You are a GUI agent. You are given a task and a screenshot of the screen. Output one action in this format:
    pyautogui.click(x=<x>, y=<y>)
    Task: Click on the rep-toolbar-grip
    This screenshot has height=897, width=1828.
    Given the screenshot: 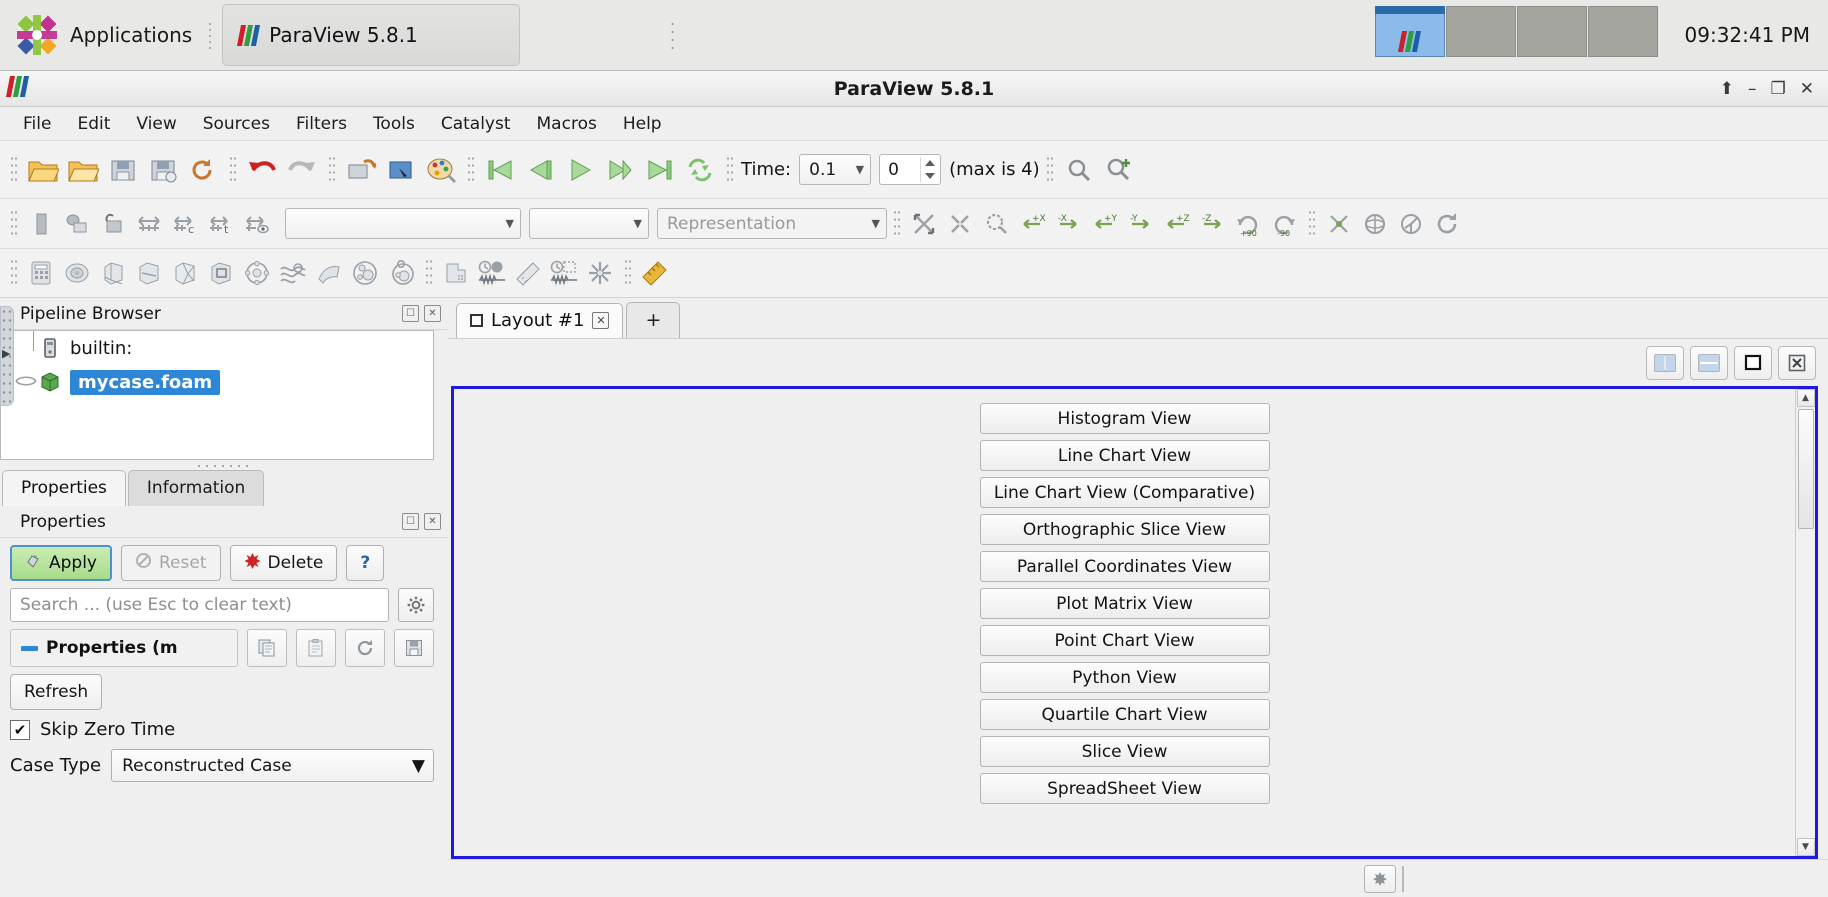 What is the action you would take?
    pyautogui.click(x=13, y=223)
    